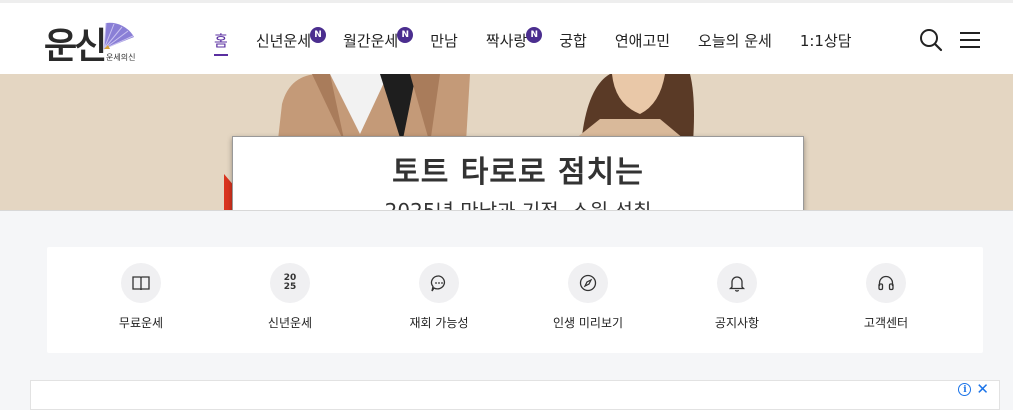  I want to click on quick-menu-life-preview: 인생 미리보기, so click(588, 297).